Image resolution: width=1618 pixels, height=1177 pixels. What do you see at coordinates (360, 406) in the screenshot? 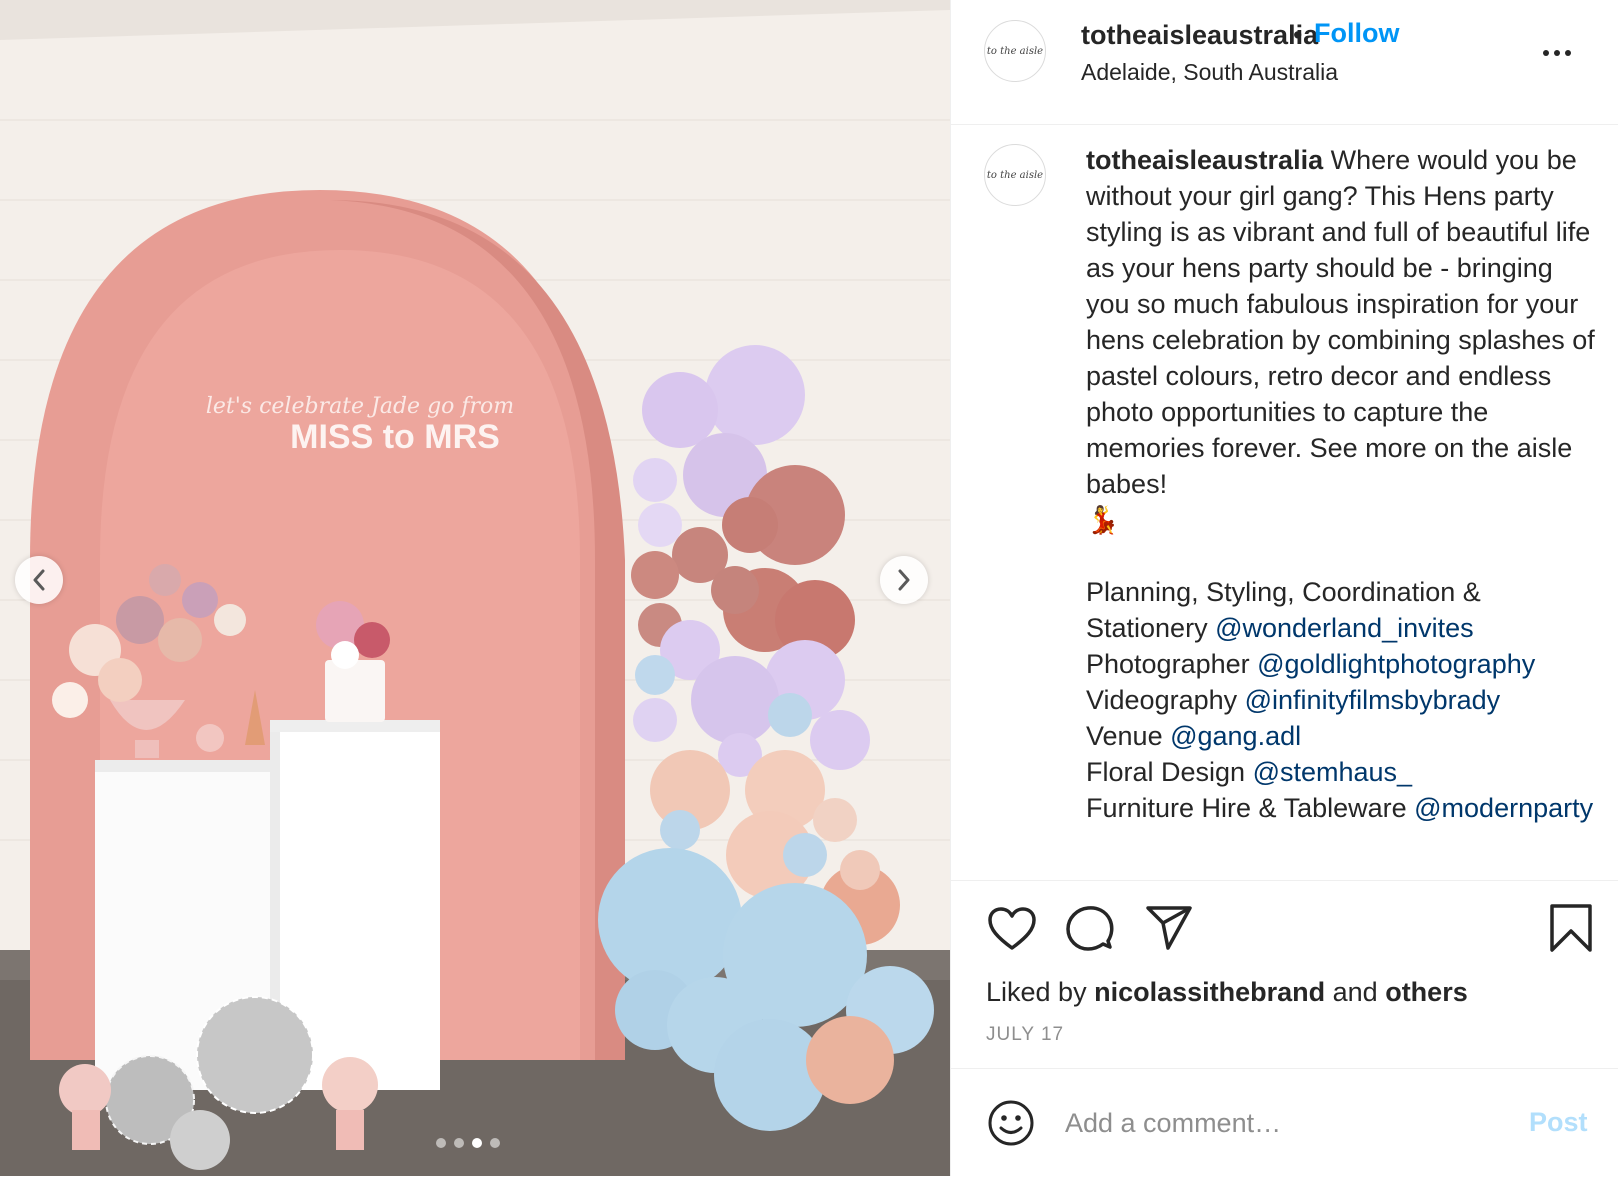
I see `sign-script-text: let's celebrate Jade go from` at bounding box center [360, 406].